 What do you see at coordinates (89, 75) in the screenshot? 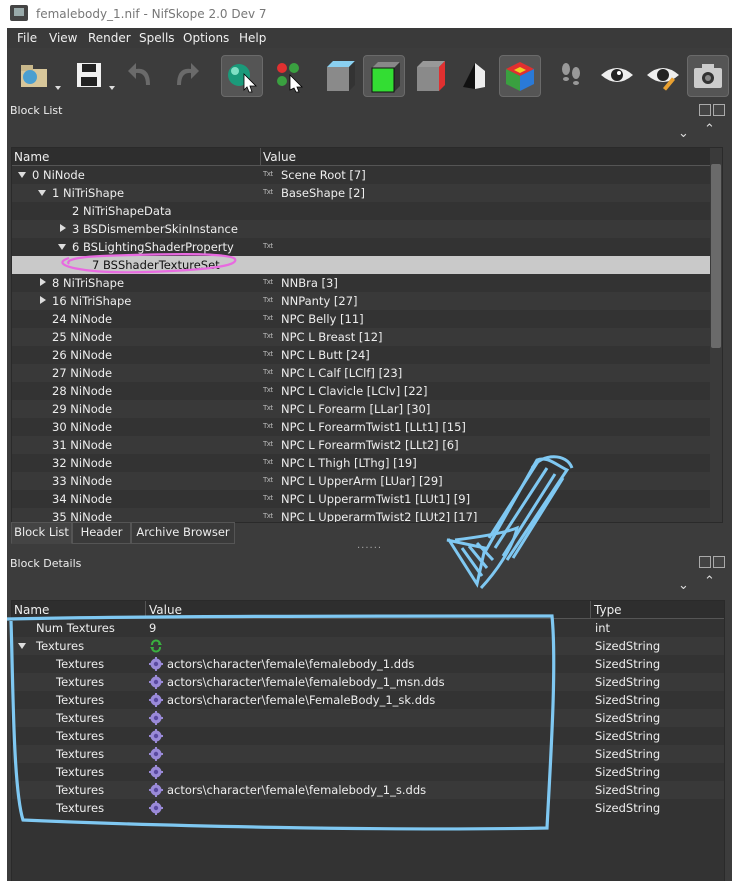
I see `save-button` at bounding box center [89, 75].